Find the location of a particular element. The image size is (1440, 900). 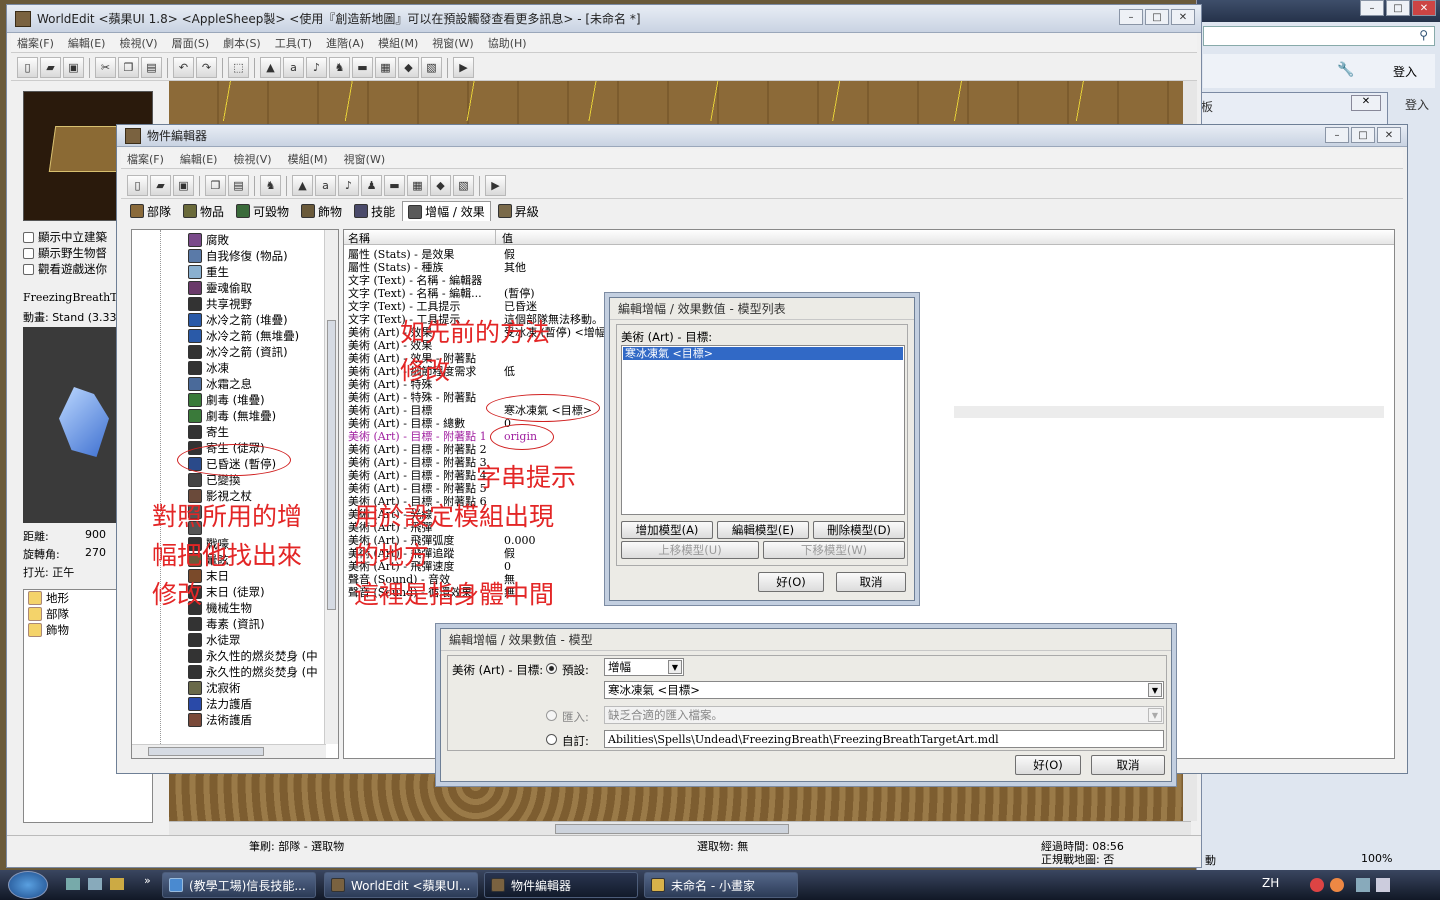

save-icon: ▣ is located at coordinates (73, 67).